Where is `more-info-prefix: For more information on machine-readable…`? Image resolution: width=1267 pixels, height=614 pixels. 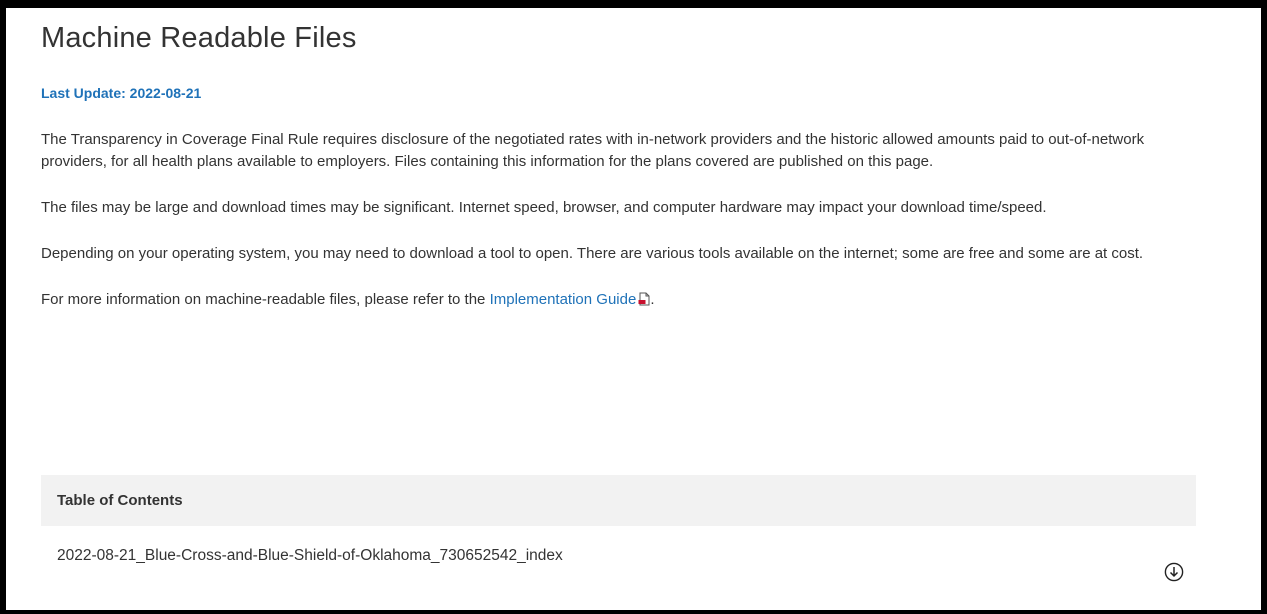 more-info-prefix: For more information on machine-readable… is located at coordinates (265, 299).